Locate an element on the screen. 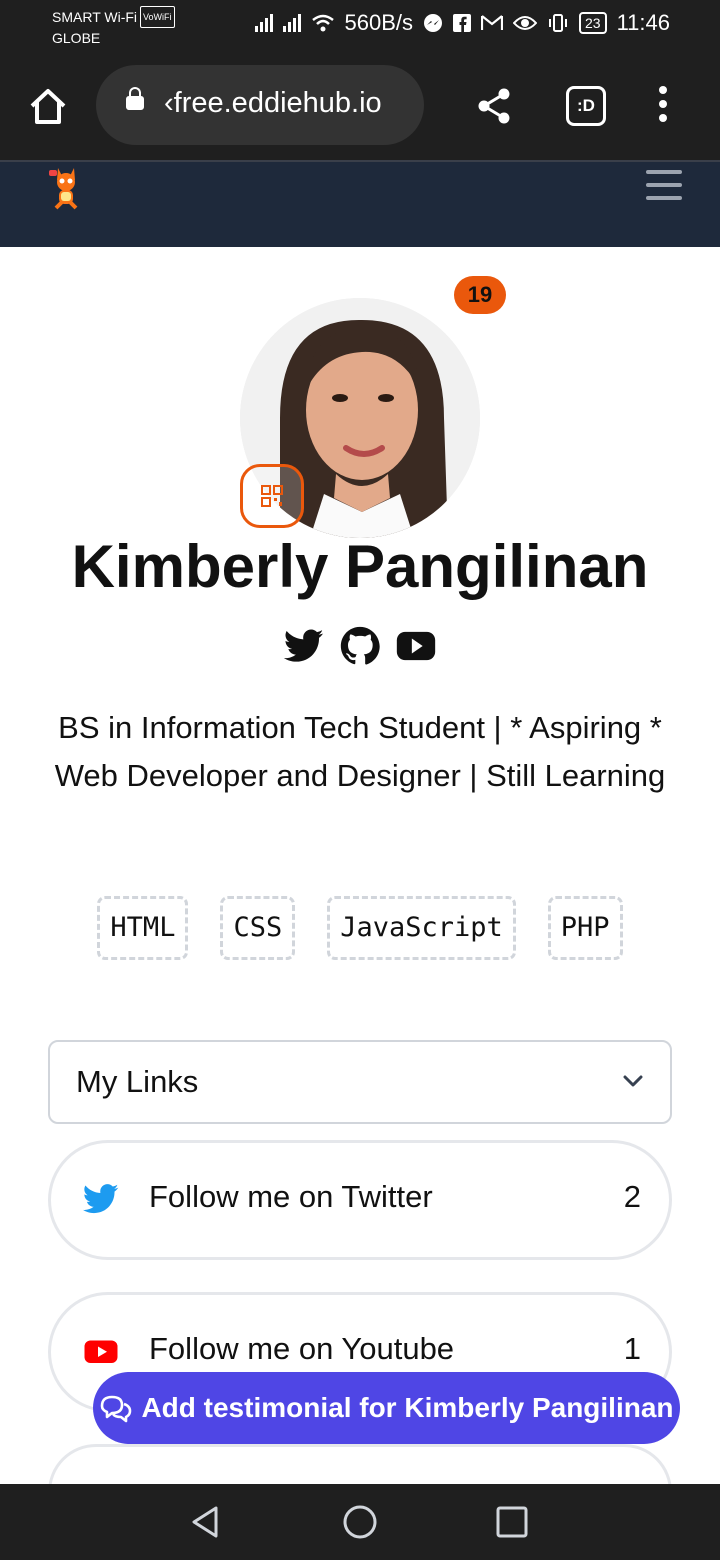  status-bar: SMART Wi-Fi VoWiFi GLOBE 560B/s 23 11:46 is located at coordinates (360, 28).